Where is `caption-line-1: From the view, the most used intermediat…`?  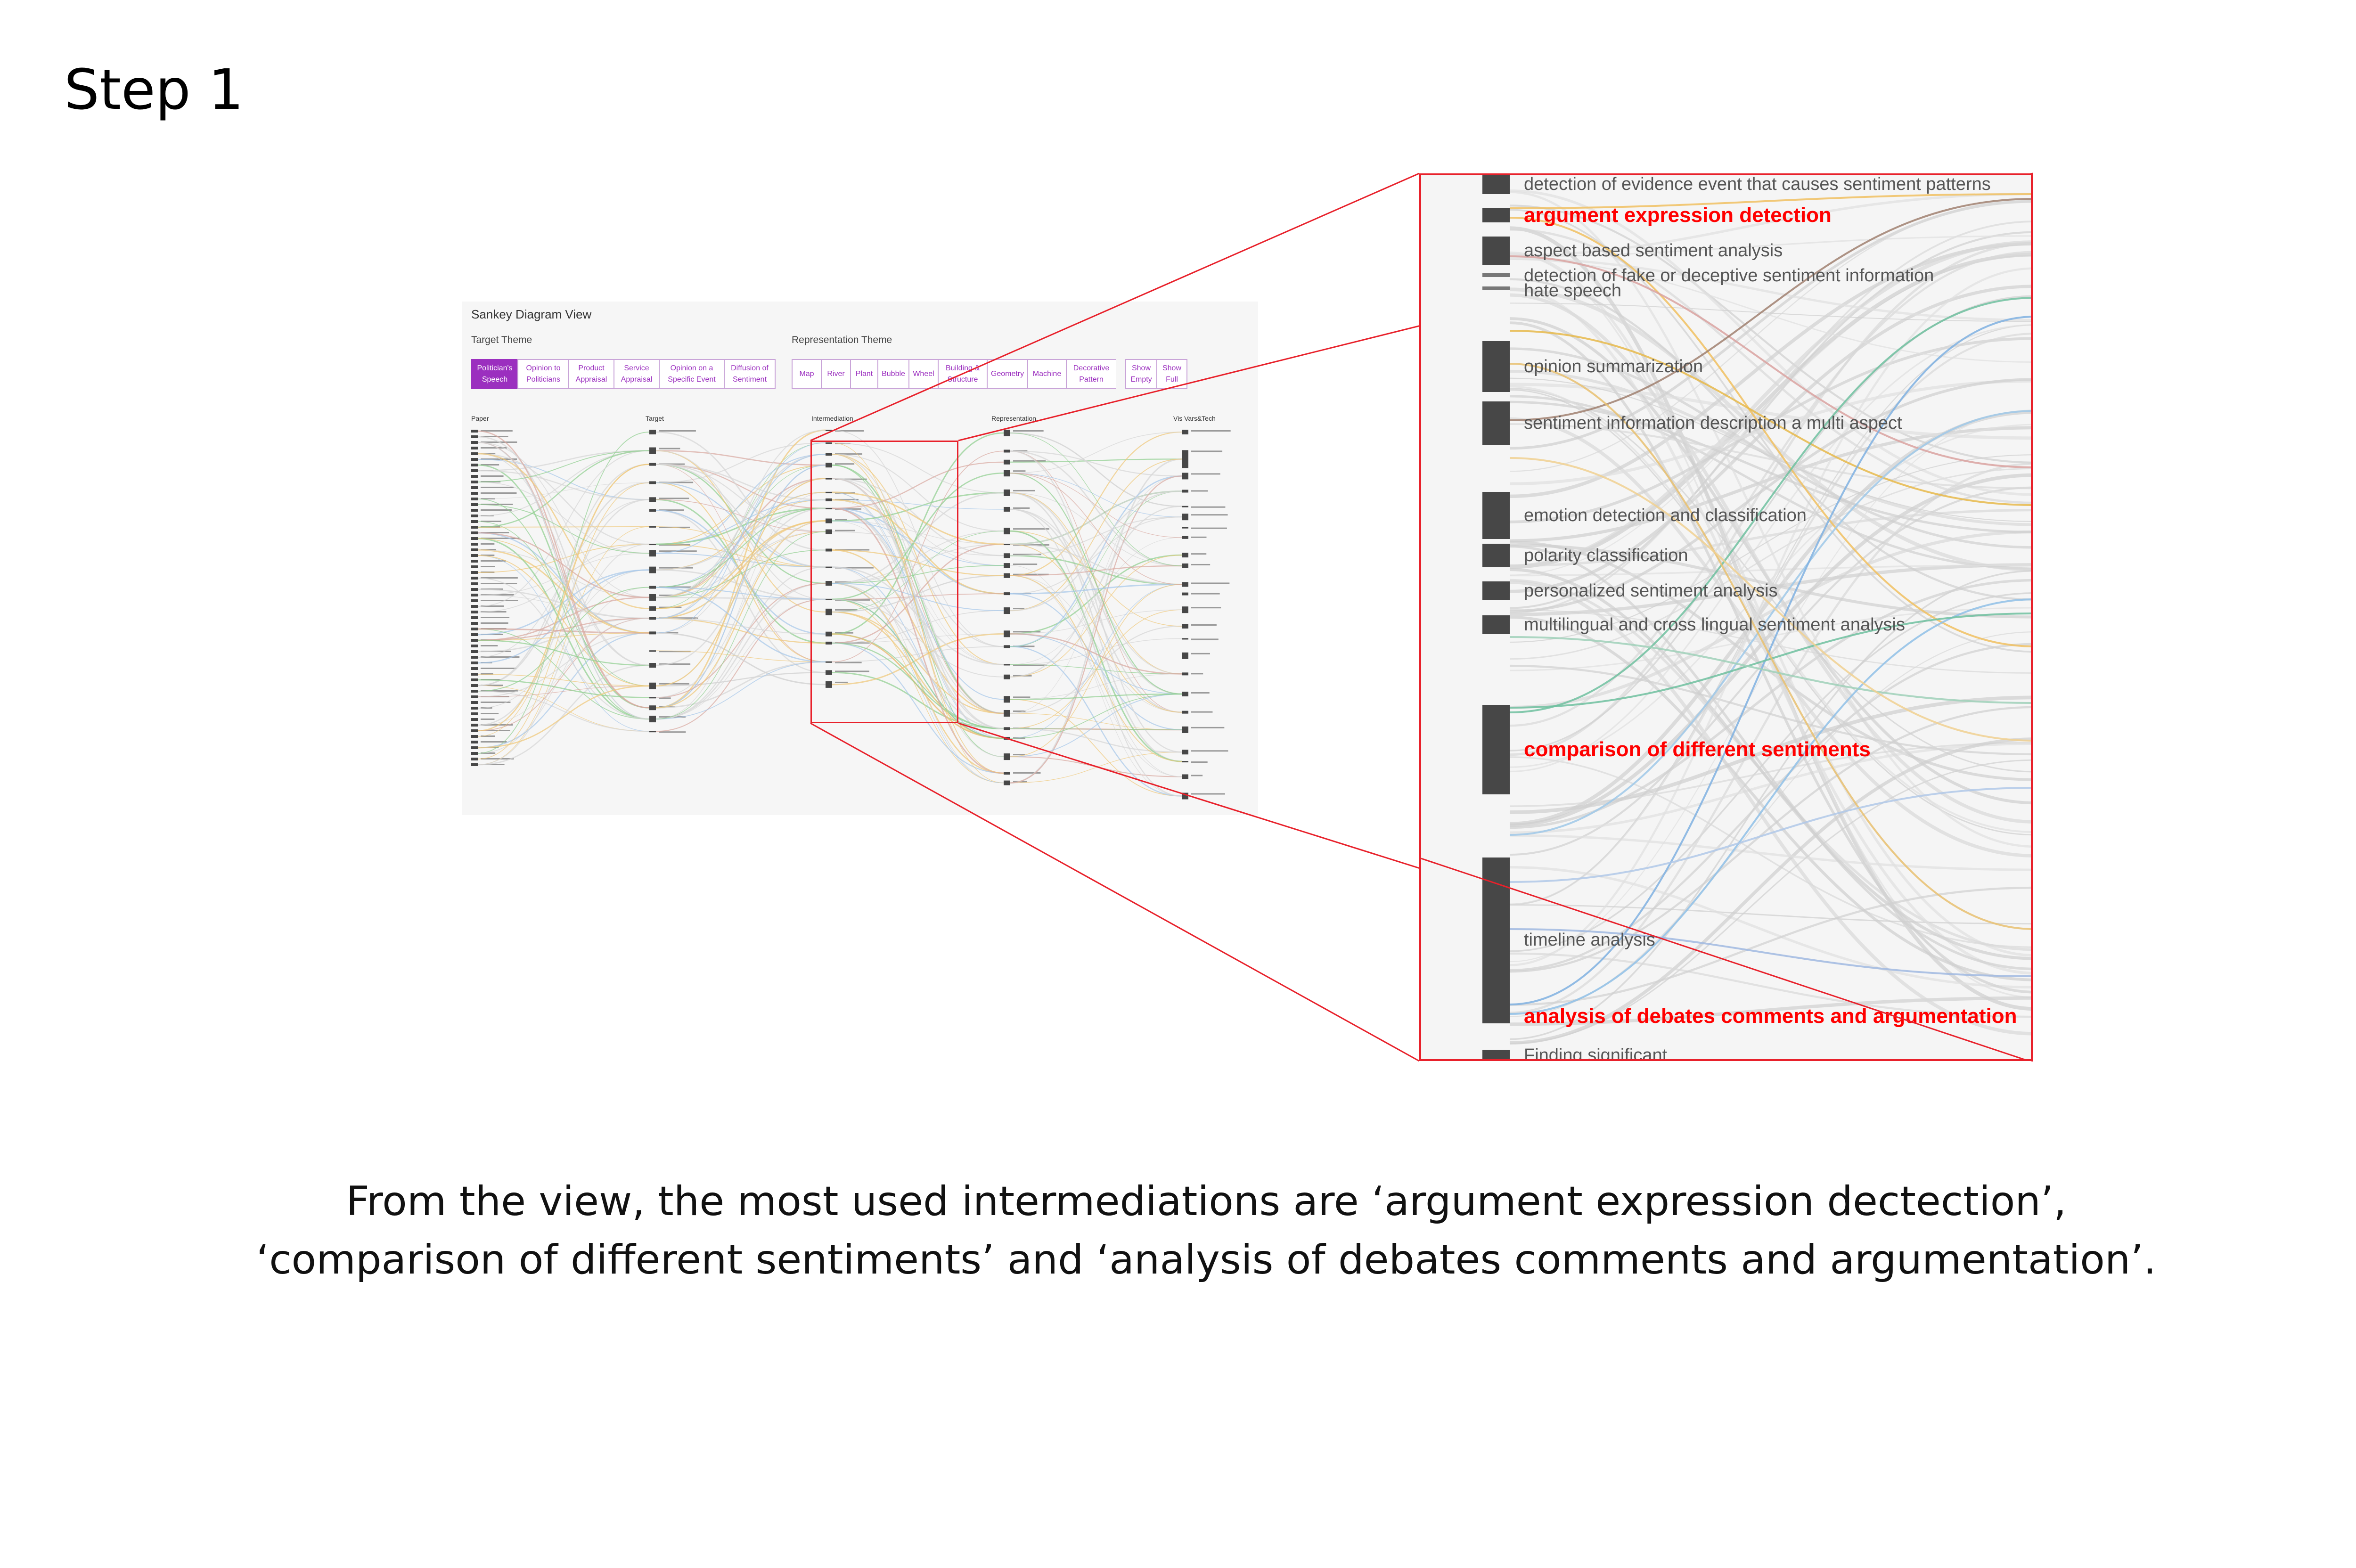 caption-line-1: From the view, the most used intermediat… is located at coordinates (1206, 1201).